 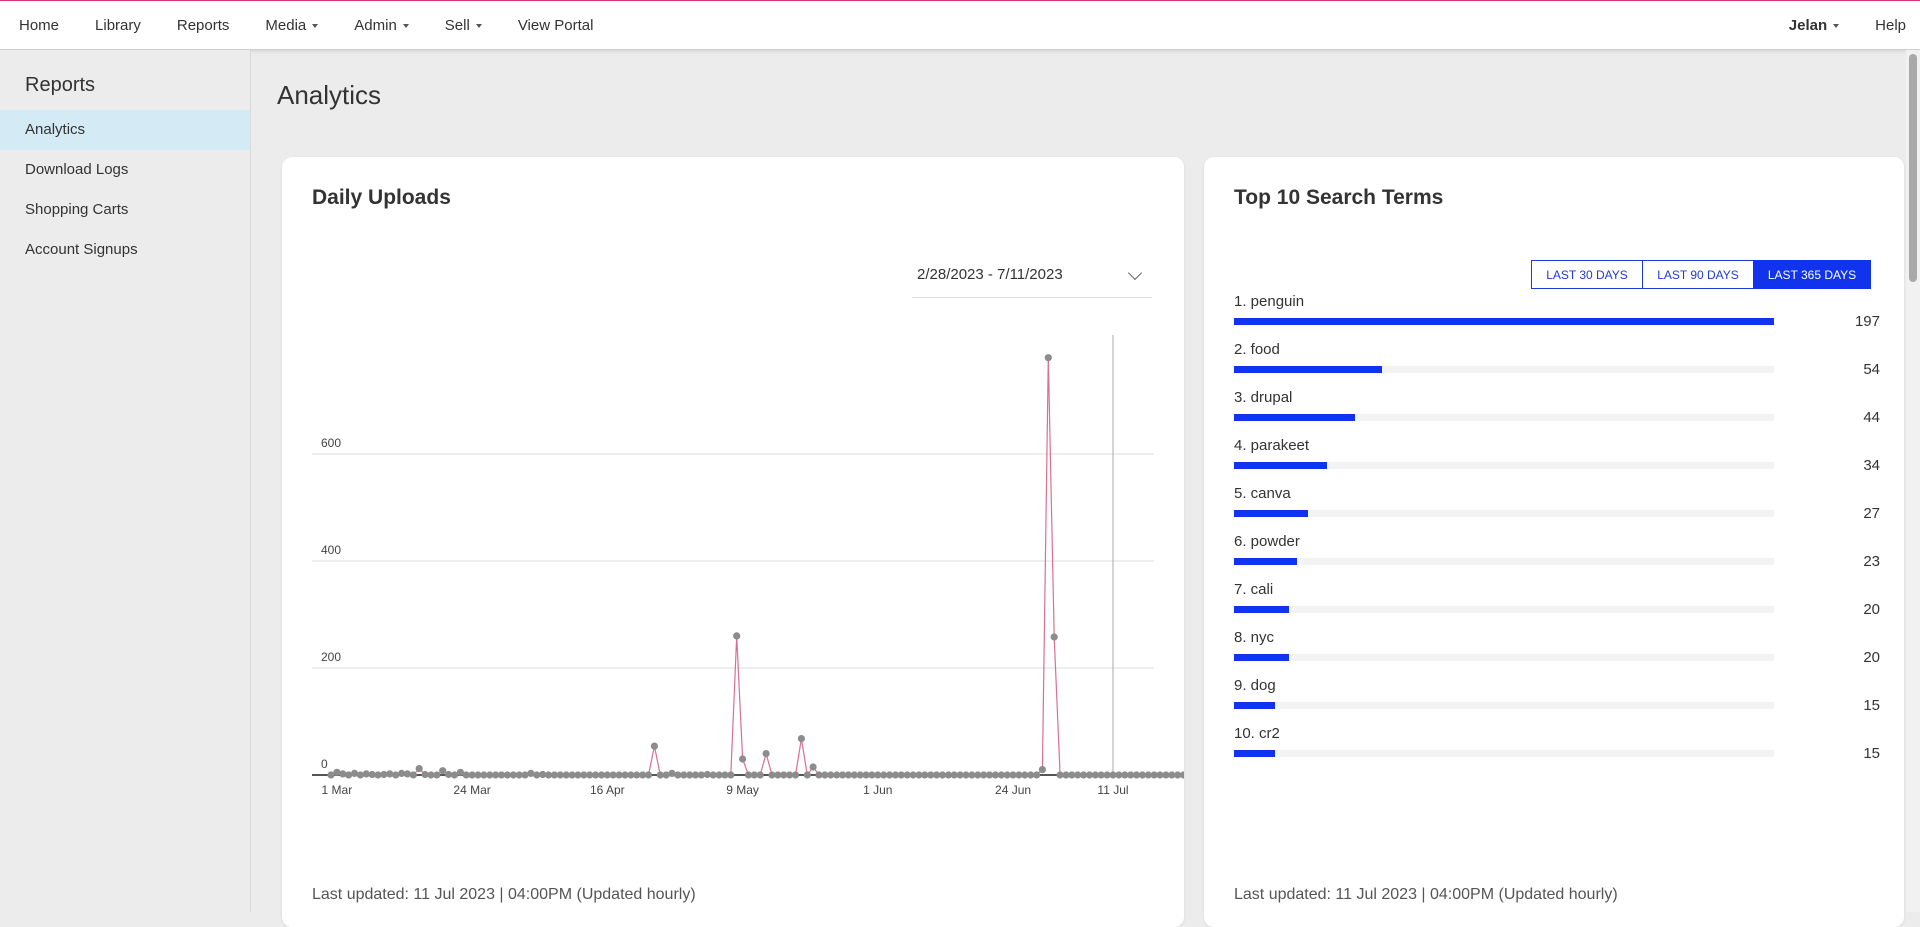 I want to click on list-item: 5. canva 27, so click(x=1557, y=509).